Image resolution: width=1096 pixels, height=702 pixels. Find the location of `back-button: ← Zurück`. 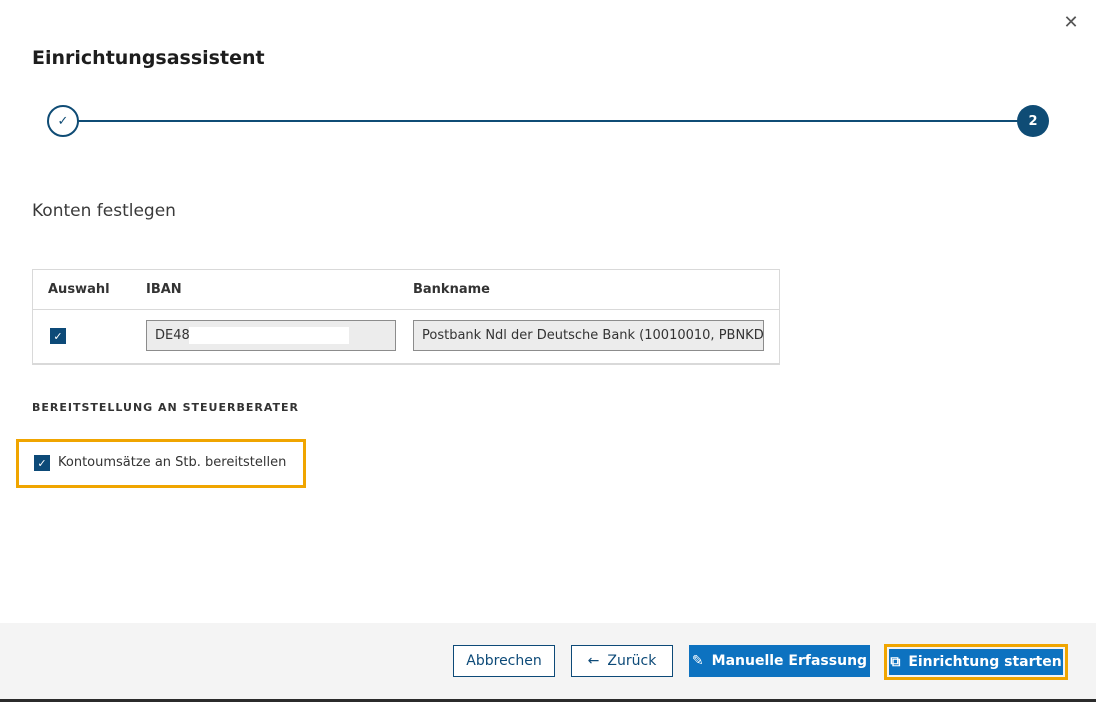

back-button: ← Zurück is located at coordinates (622, 661).